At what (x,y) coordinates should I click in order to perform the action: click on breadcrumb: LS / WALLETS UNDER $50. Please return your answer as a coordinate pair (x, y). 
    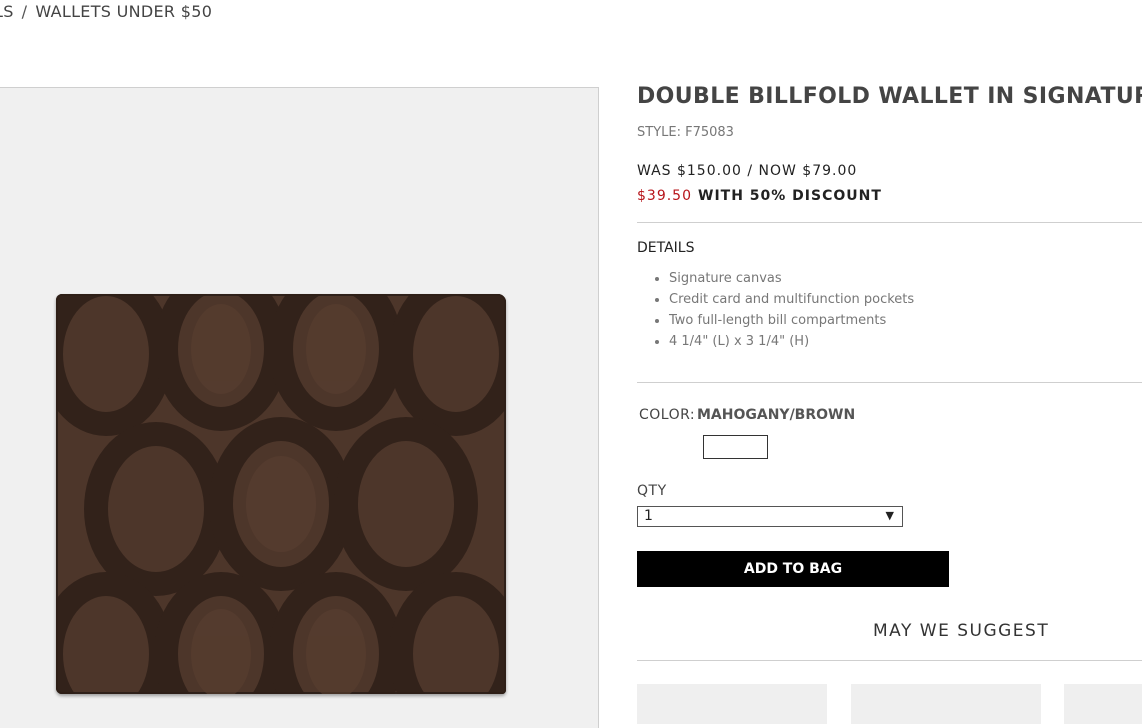
    Looking at the image, I should click on (106, 11).